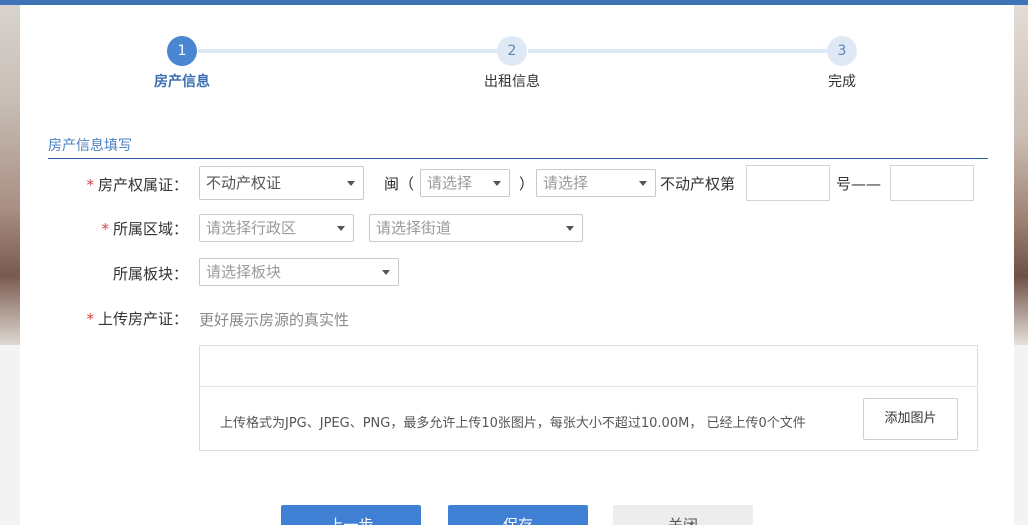 Image resolution: width=1028 pixels, height=525 pixels. I want to click on cert-number-suffix: 号——, so click(859, 184).